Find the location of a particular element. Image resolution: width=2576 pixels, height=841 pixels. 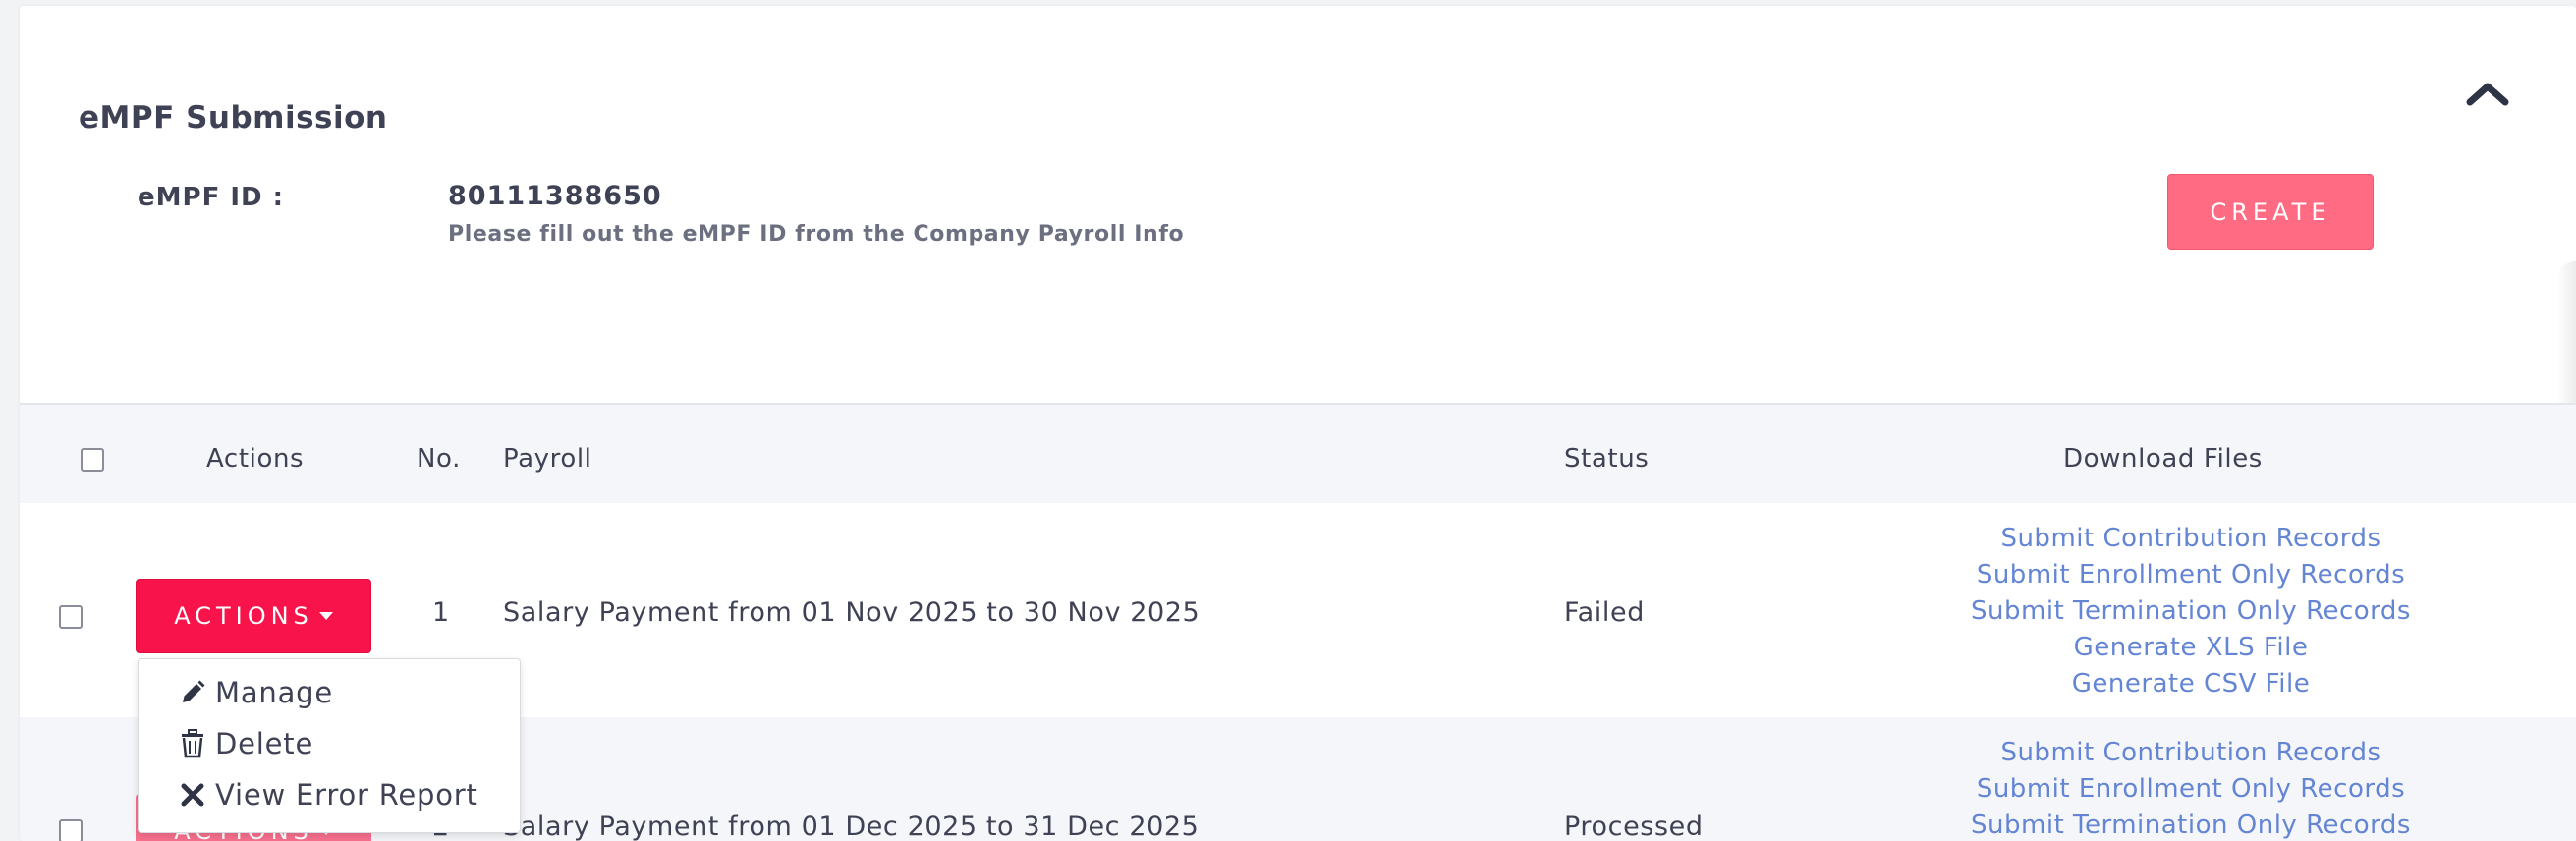

create-button: CREATE is located at coordinates (2270, 212).